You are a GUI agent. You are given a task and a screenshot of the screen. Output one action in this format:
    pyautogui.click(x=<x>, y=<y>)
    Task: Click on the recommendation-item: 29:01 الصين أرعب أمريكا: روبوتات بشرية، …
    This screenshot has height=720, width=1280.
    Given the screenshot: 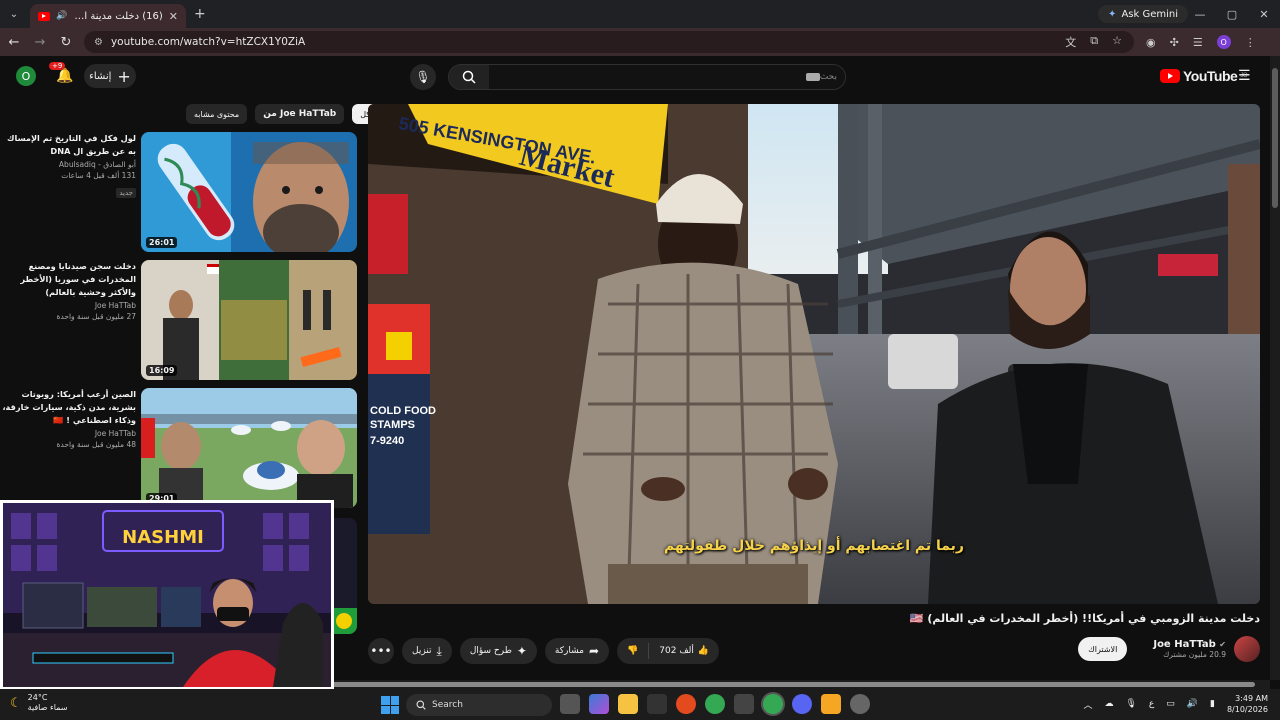 What is the action you would take?
    pyautogui.click(x=180, y=447)
    